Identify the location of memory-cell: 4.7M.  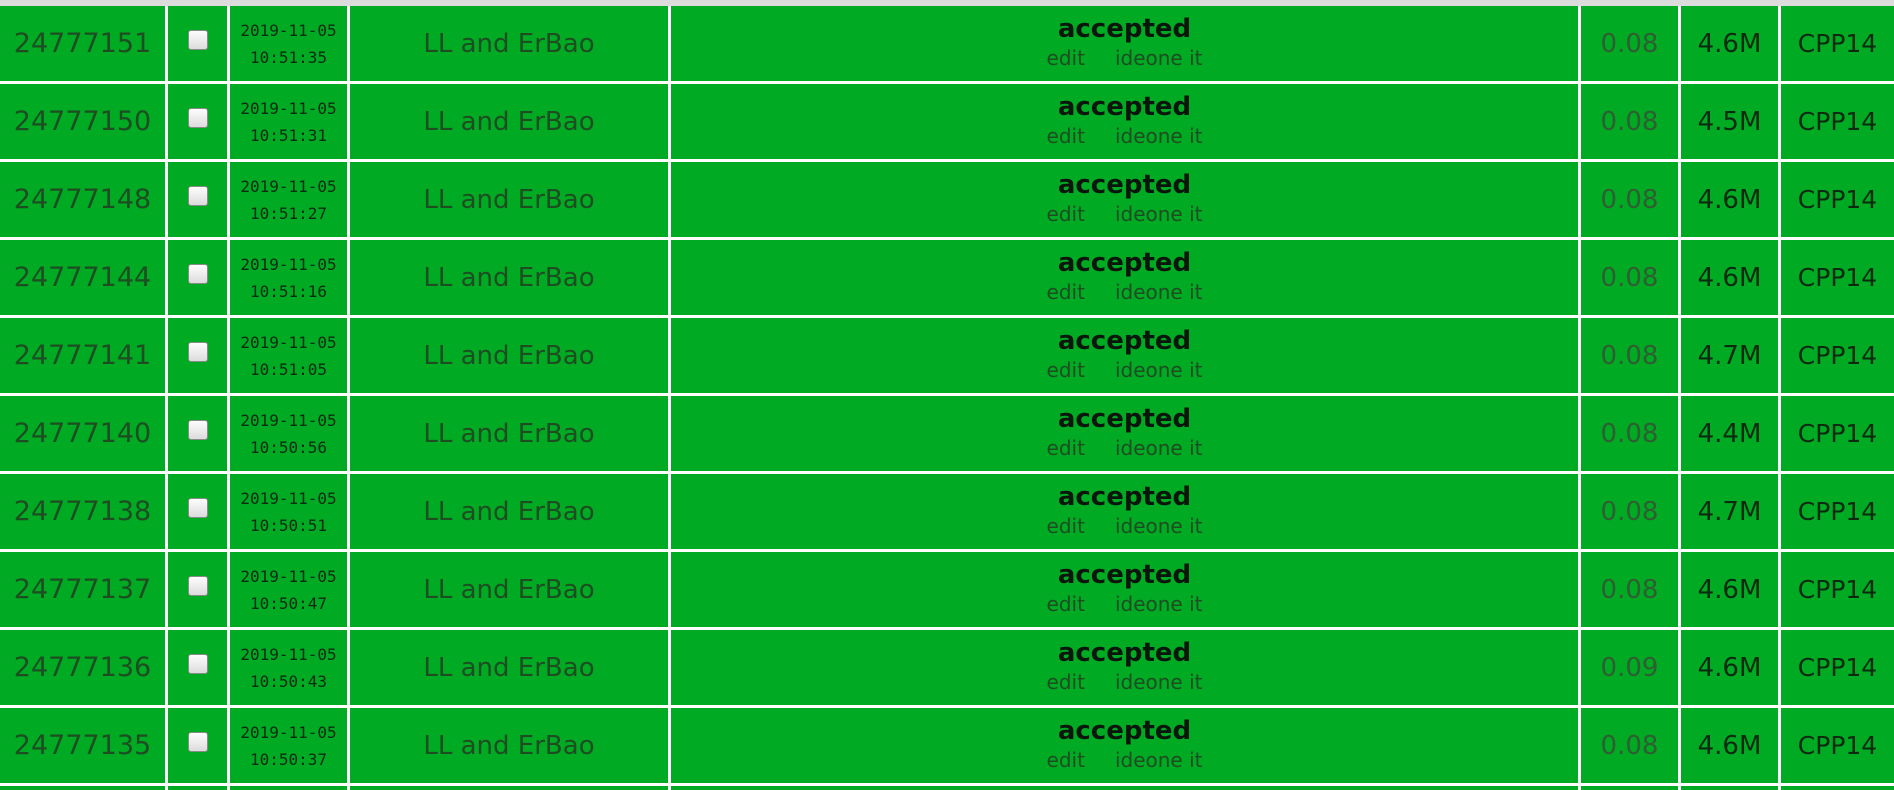
(1729, 511).